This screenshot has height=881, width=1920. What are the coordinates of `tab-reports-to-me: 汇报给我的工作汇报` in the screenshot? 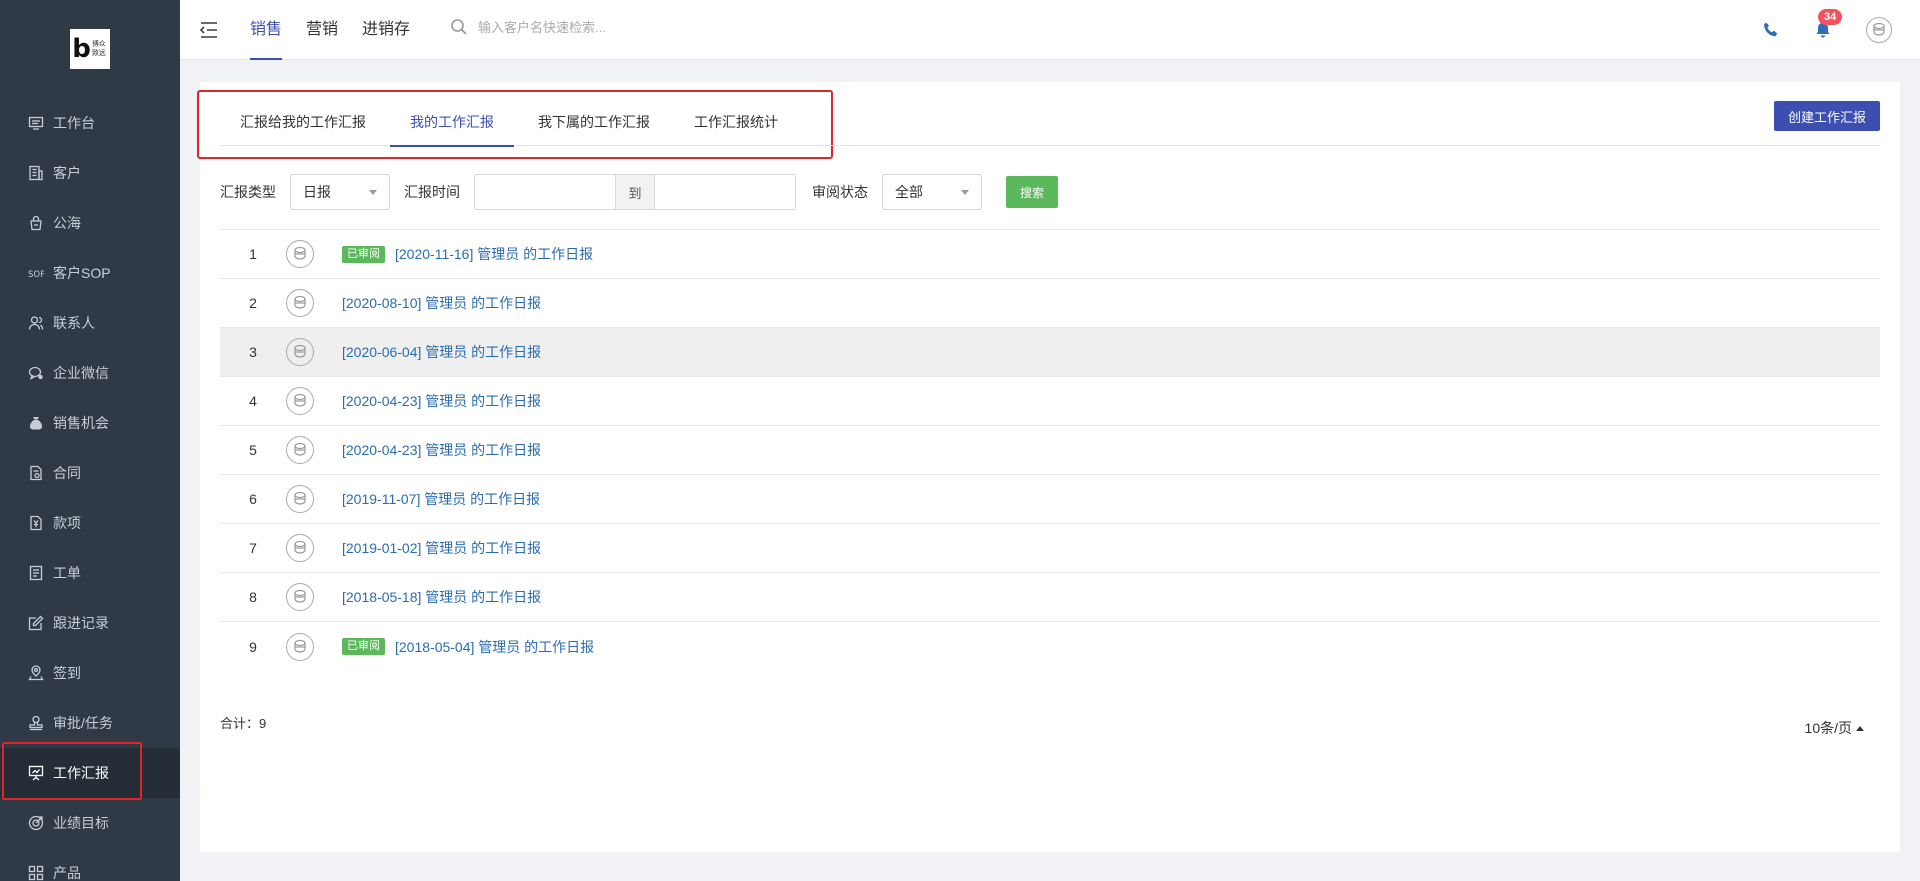 It's located at (303, 120).